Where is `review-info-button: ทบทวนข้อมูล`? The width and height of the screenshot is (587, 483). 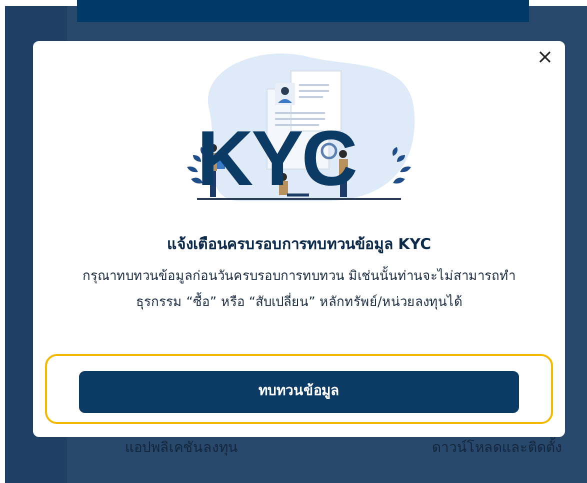 review-info-button: ทบทวนข้อมูล is located at coordinates (299, 391).